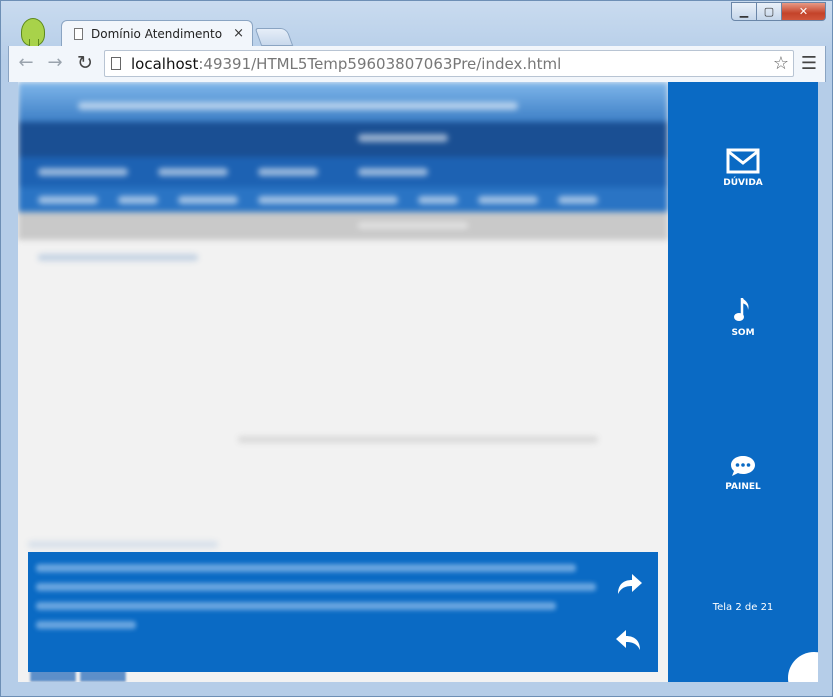 Image resolution: width=833 pixels, height=697 pixels. What do you see at coordinates (804, 11) in the screenshot?
I see `close-window-button: ✕` at bounding box center [804, 11].